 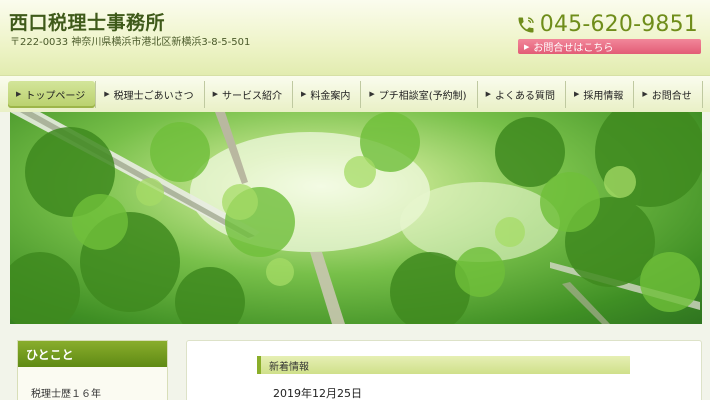 What do you see at coordinates (526, 24) in the screenshot?
I see `phone-icon` at bounding box center [526, 24].